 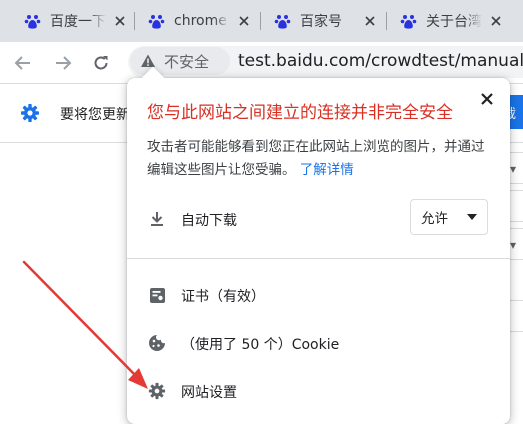 I want to click on arrow-right-icon, so click(x=63, y=63).